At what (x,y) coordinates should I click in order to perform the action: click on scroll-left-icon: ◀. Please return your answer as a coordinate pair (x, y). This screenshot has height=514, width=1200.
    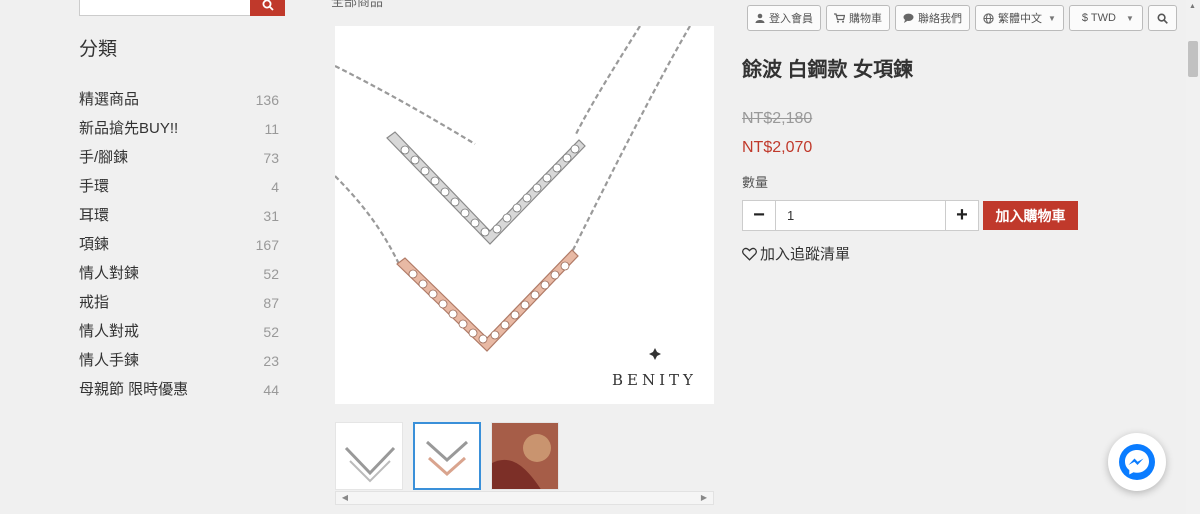
    Looking at the image, I should click on (345, 498).